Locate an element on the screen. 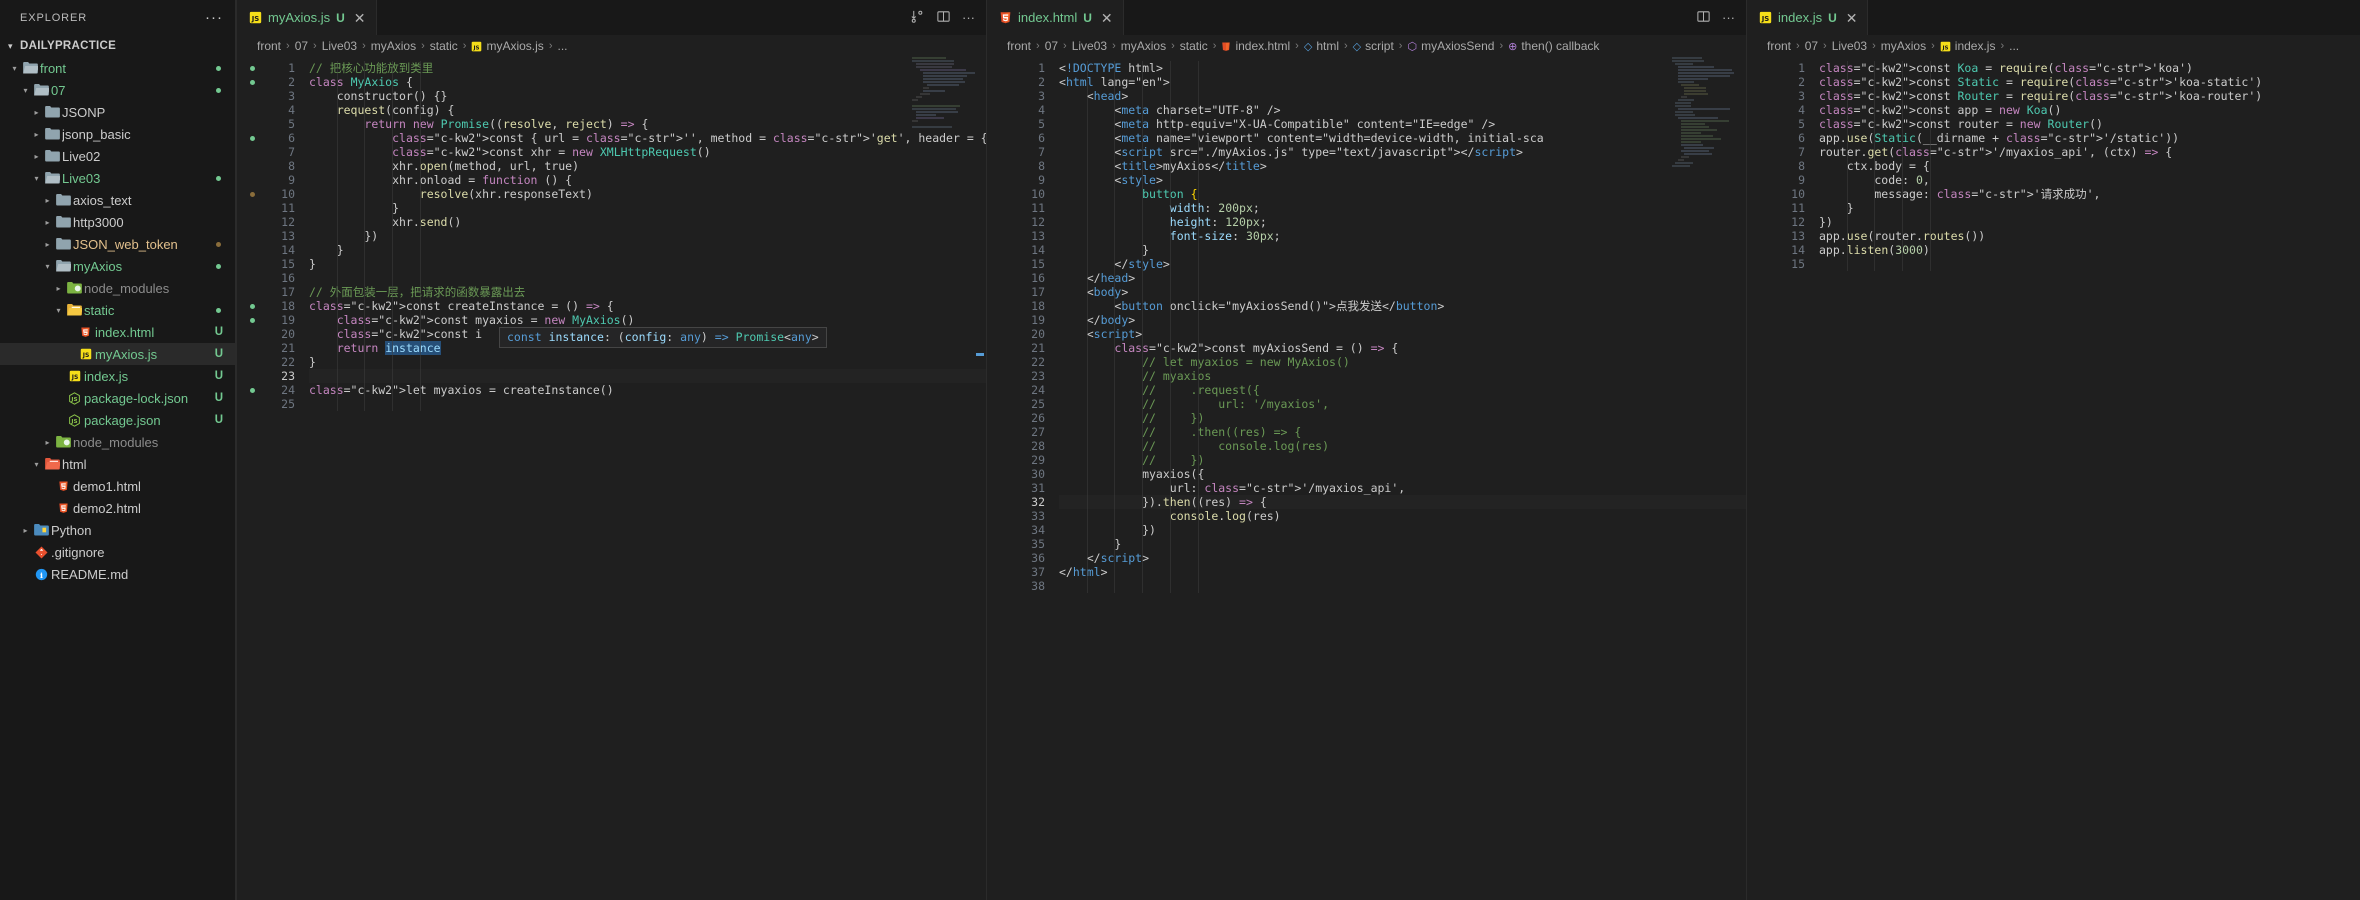  breadcrumb-item: JS myAxios.js is located at coordinates (507, 46).